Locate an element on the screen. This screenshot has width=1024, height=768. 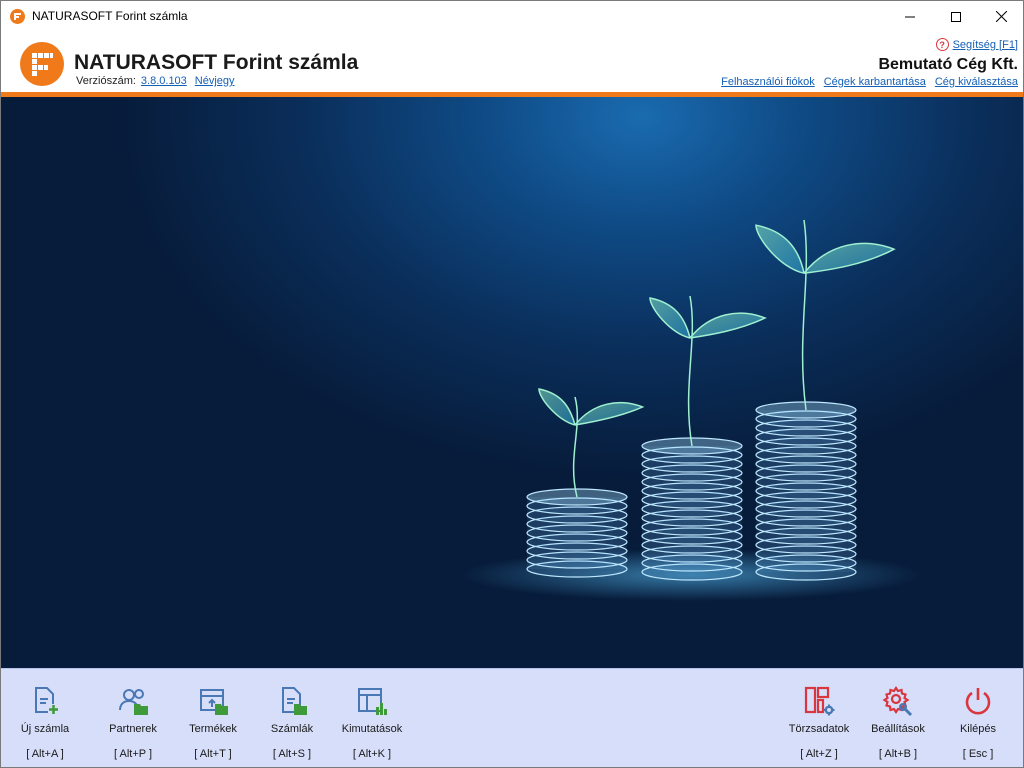
settings-label: Beállítások is located at coordinates (898, 729).